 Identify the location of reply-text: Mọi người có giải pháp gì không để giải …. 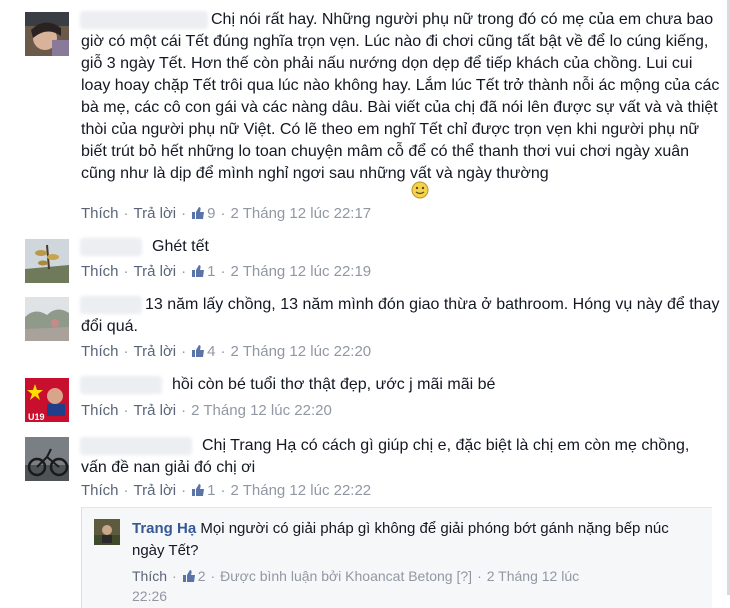
(400, 539).